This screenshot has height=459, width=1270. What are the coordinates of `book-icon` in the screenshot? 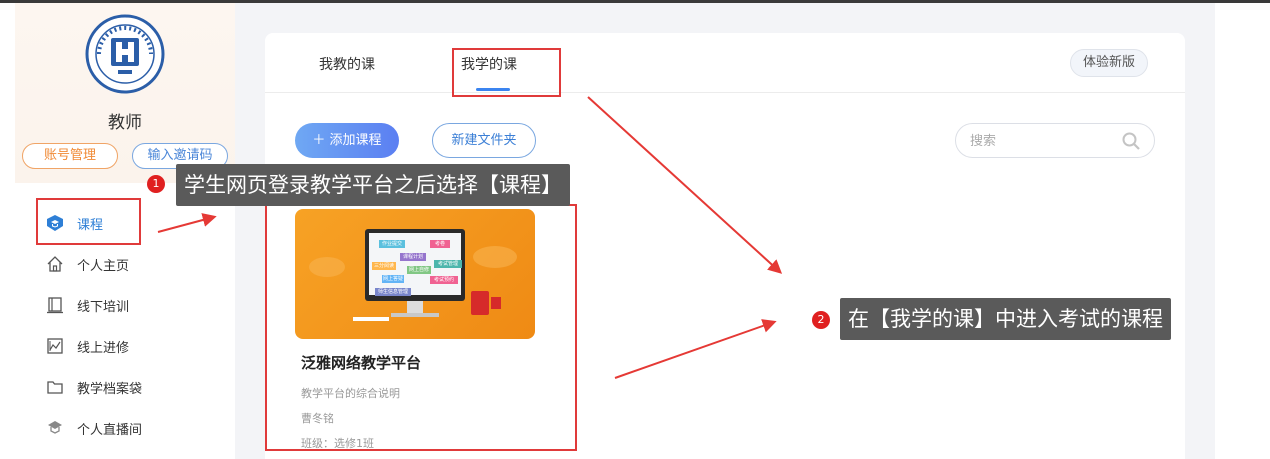 It's located at (55, 305).